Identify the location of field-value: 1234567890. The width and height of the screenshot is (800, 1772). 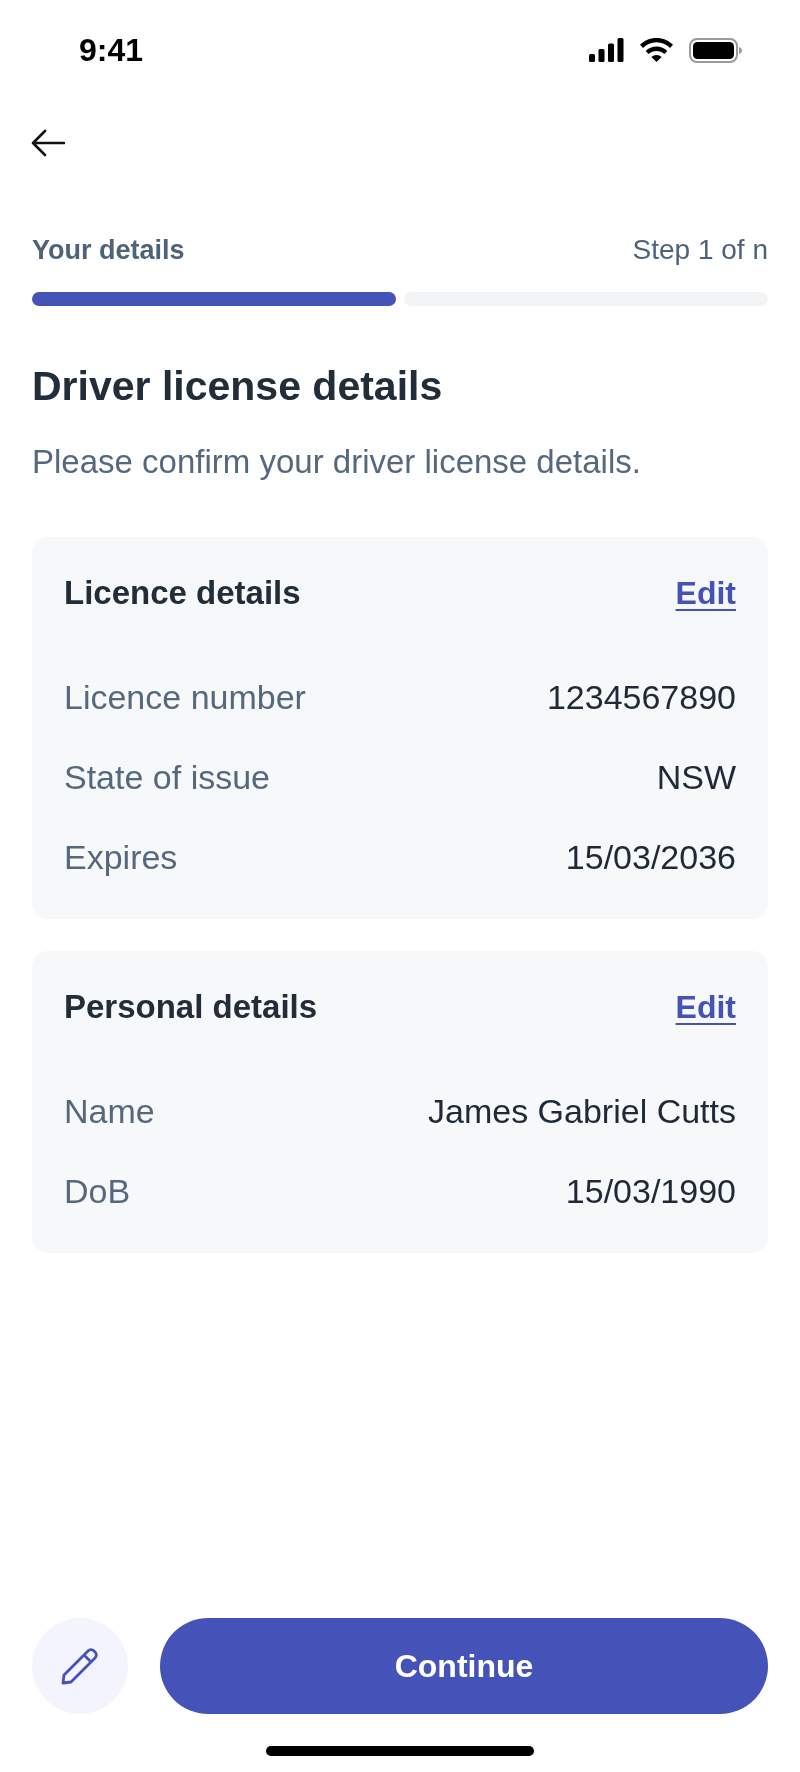
(641, 697).